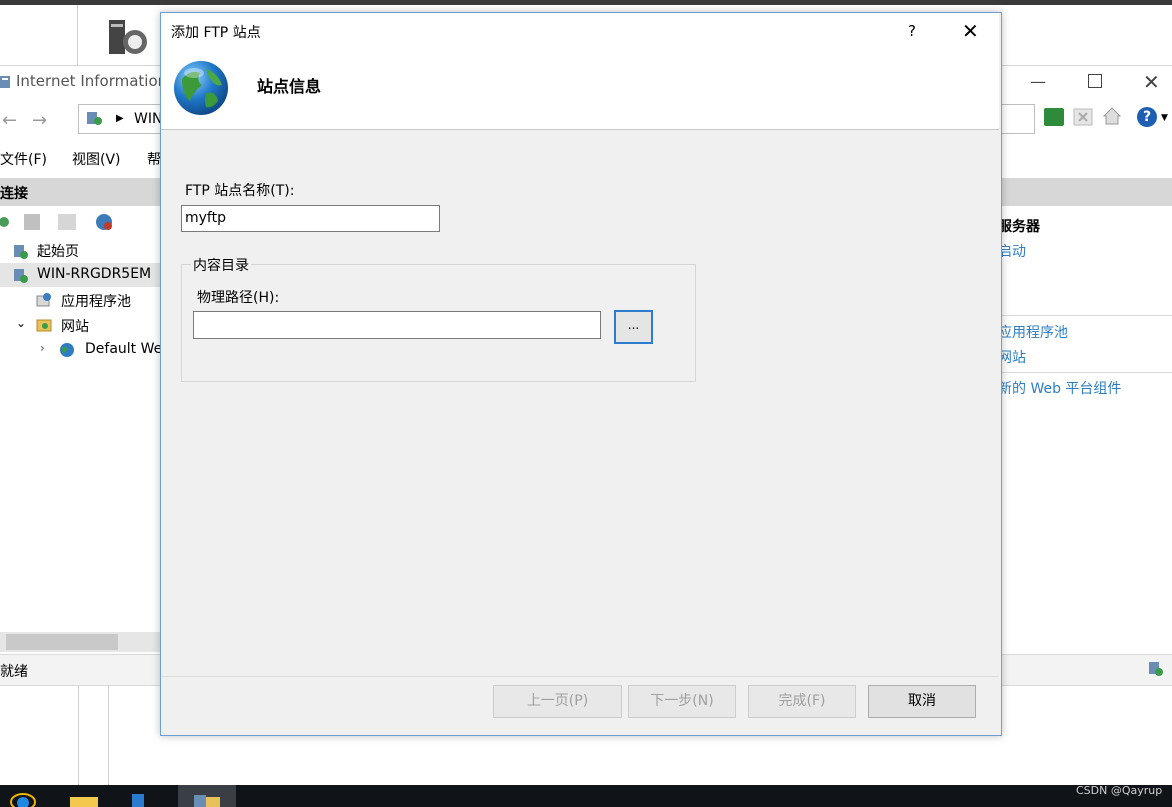 The image size is (1172, 807). I want to click on address-text: WIN, so click(148, 119).